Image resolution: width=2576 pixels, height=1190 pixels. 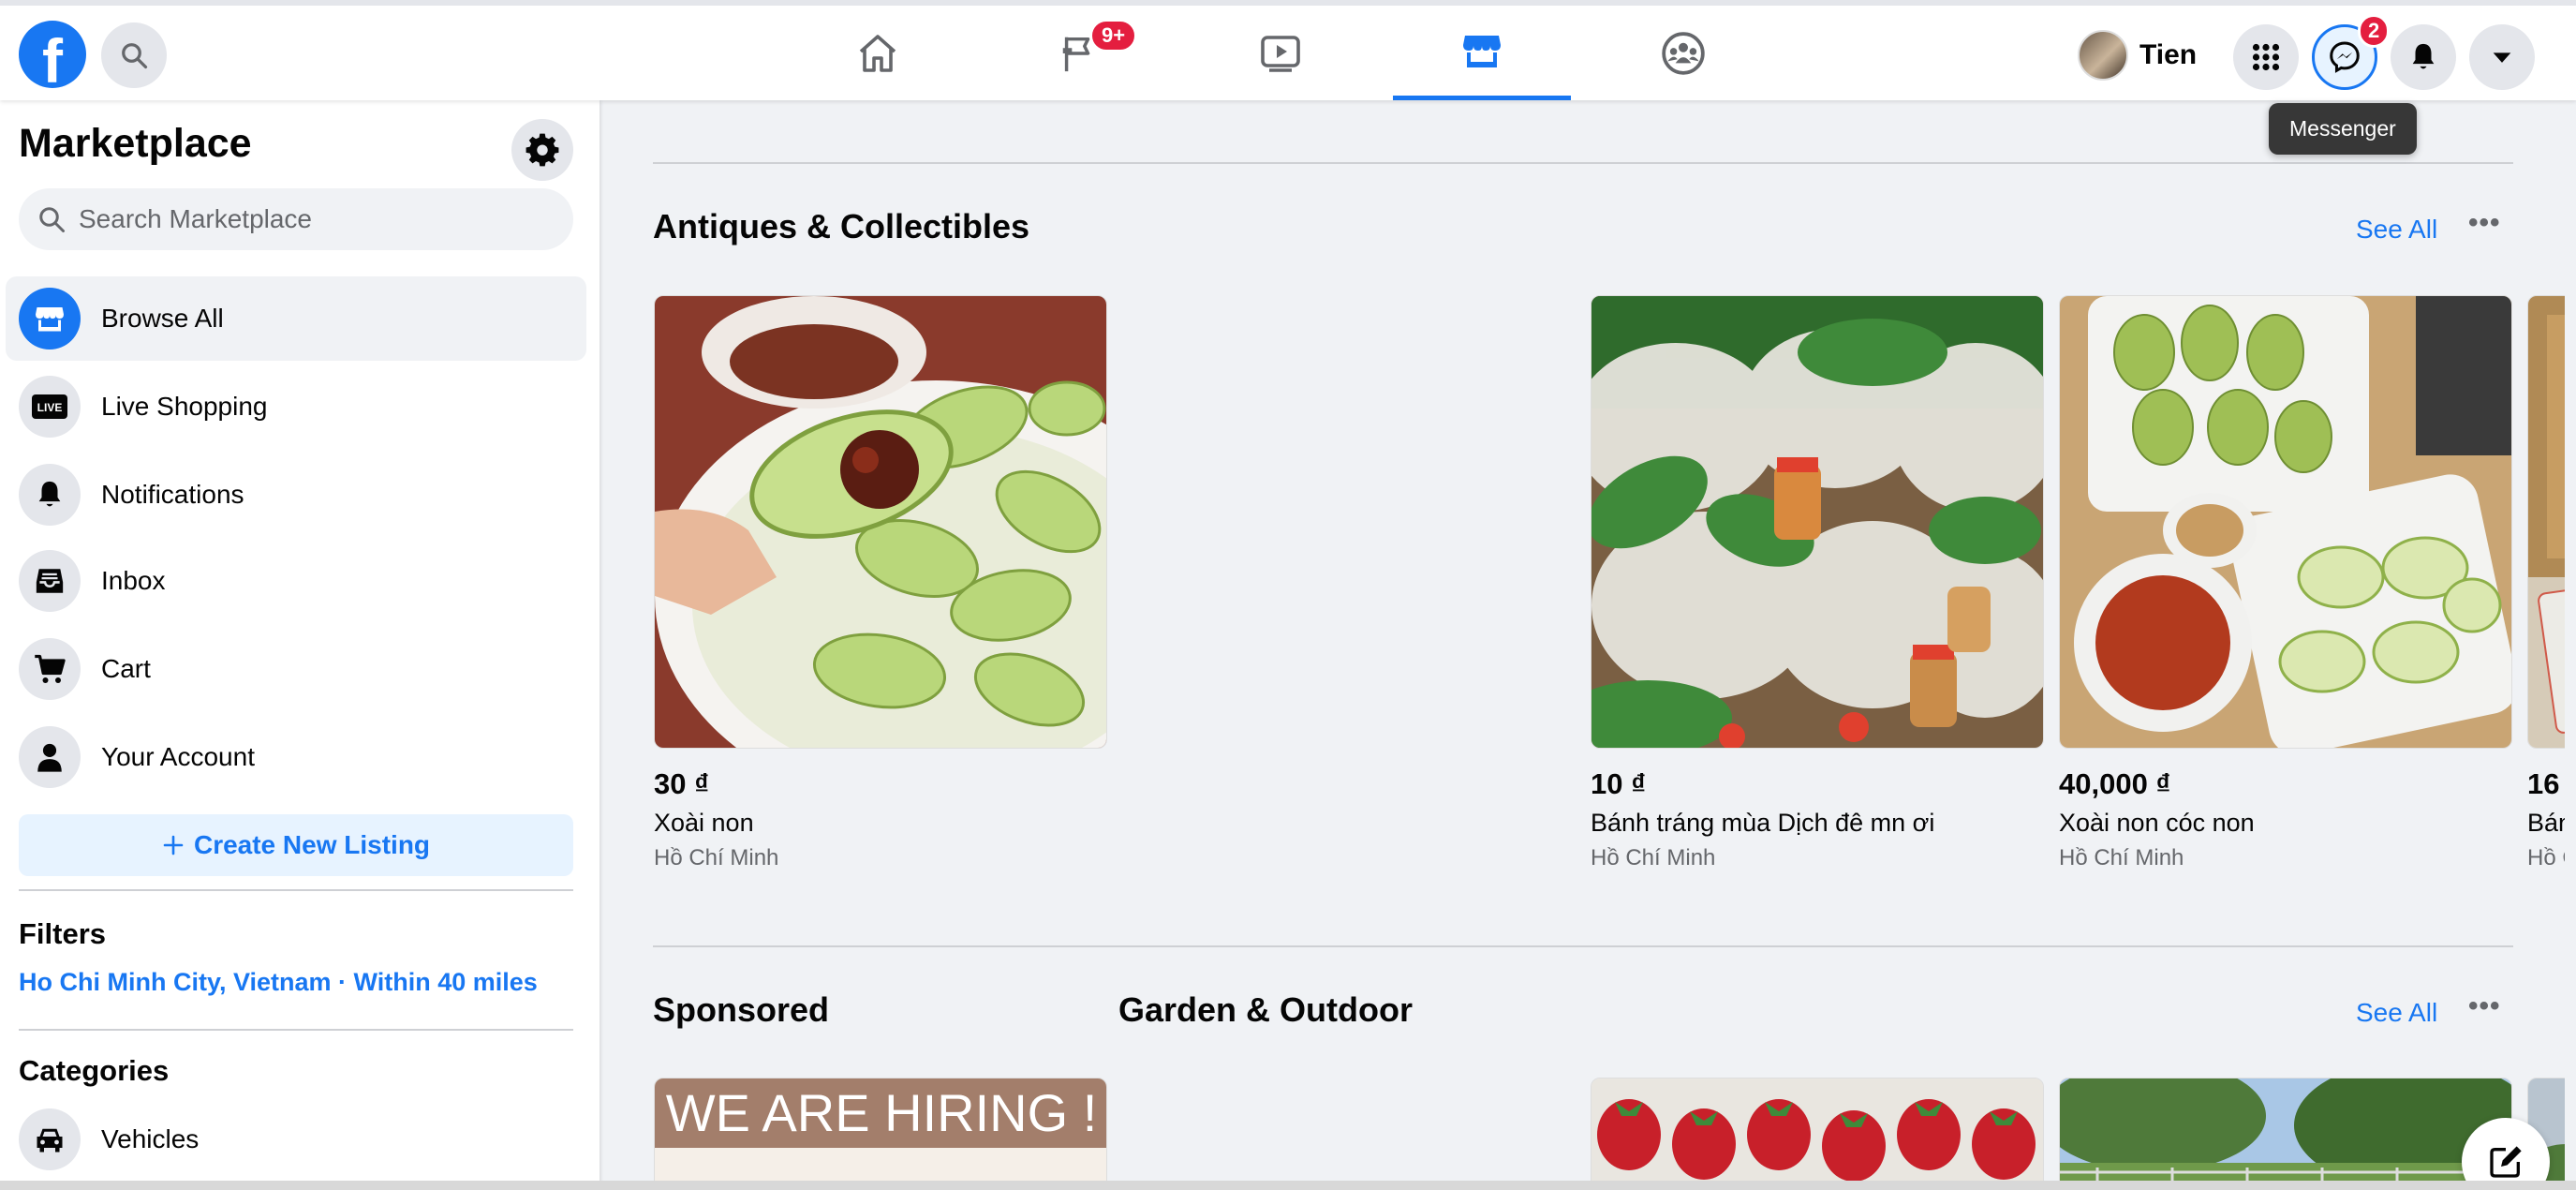 What do you see at coordinates (1079, 53) in the screenshot?
I see `nav-tab-pages: 9+` at bounding box center [1079, 53].